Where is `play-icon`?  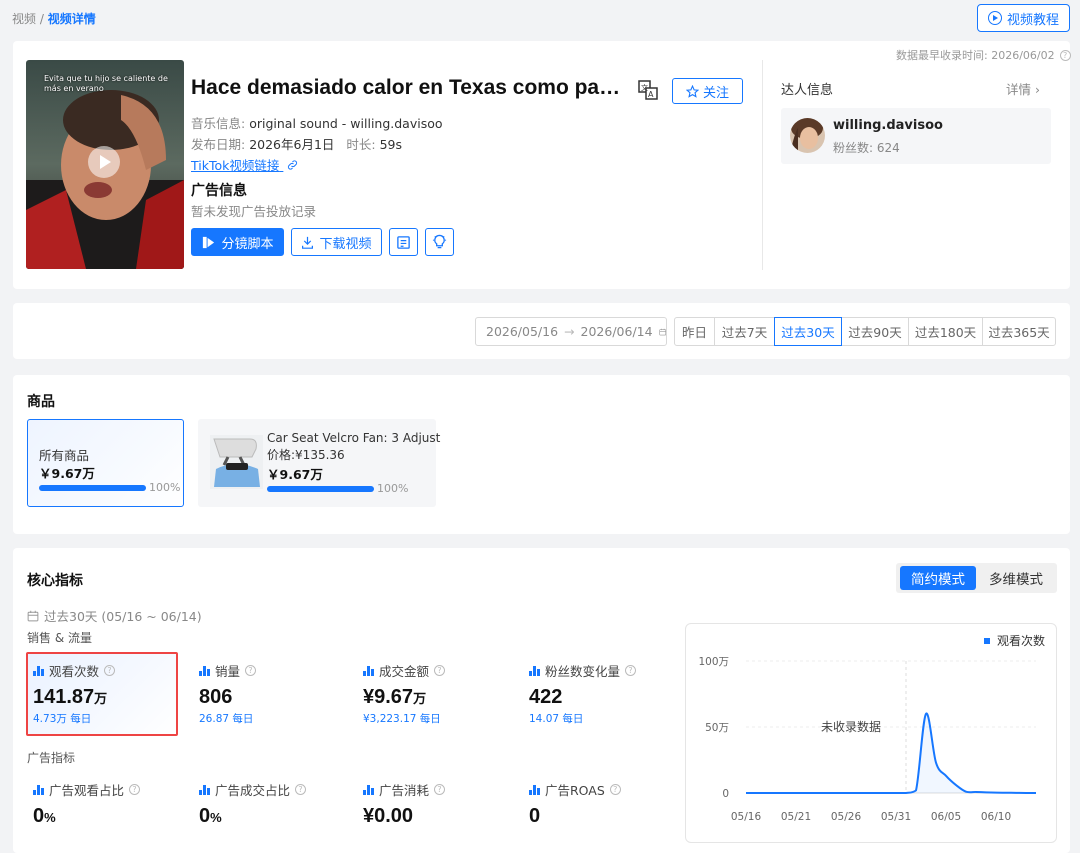 play-icon is located at coordinates (104, 162).